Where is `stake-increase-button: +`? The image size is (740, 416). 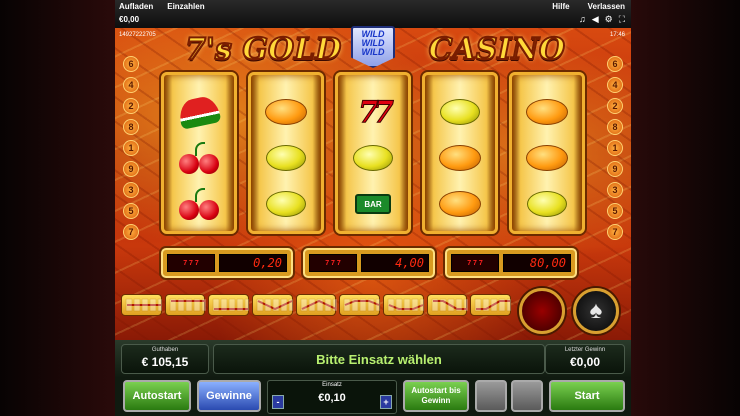
stake-increase-button: + is located at coordinates (386, 402).